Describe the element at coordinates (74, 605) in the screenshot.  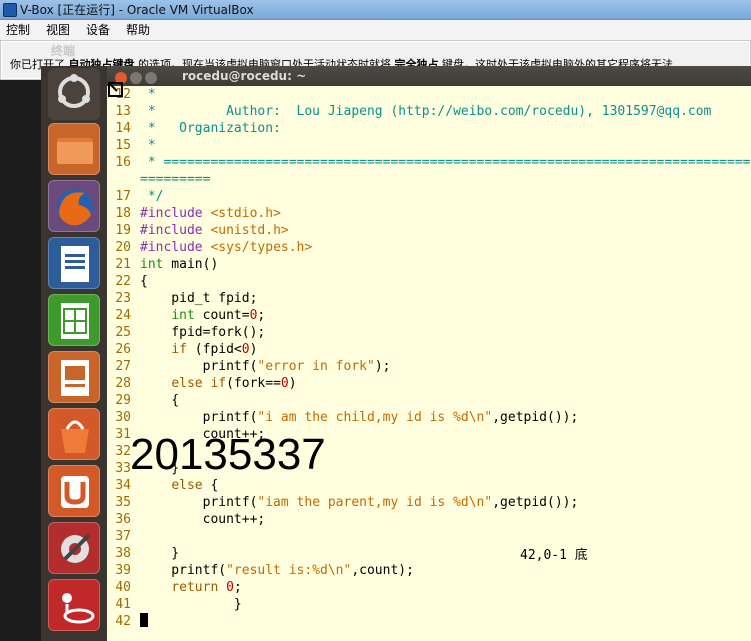
I see `system-app-icon` at that location.